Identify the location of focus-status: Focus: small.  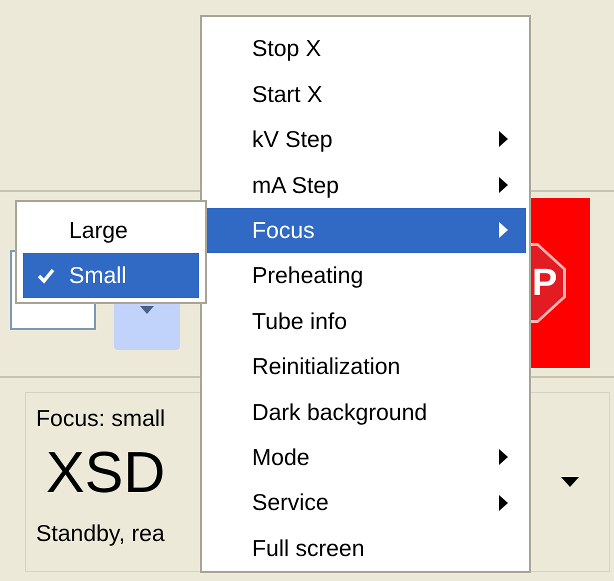
(101, 418).